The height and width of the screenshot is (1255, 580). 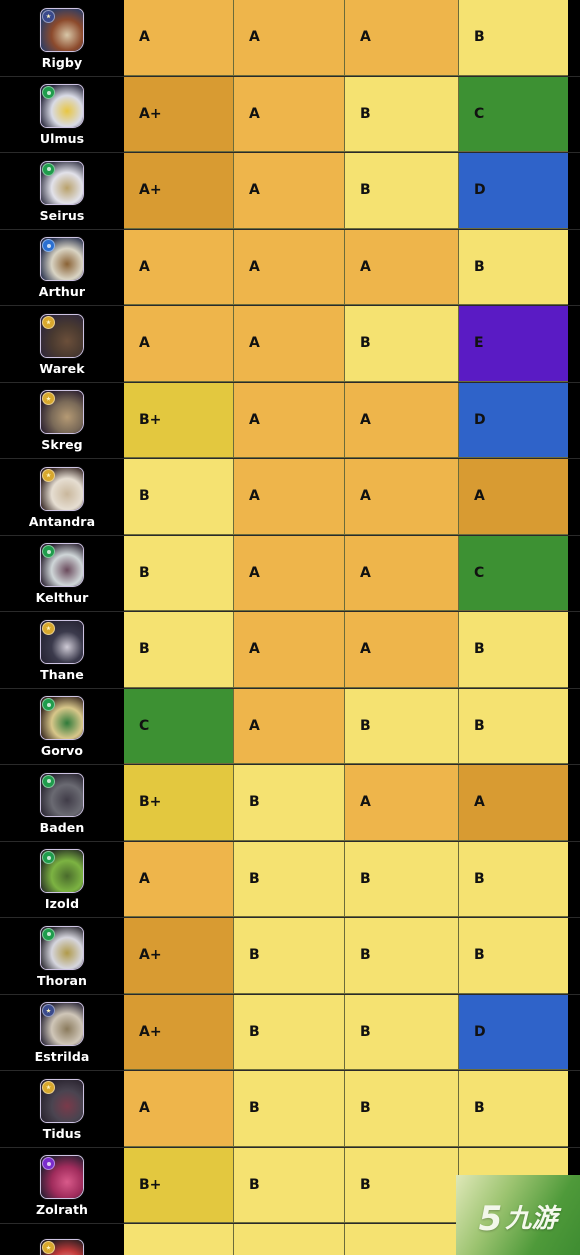 I want to click on table-row: Skreg B+ A A D, so click(x=290, y=420).